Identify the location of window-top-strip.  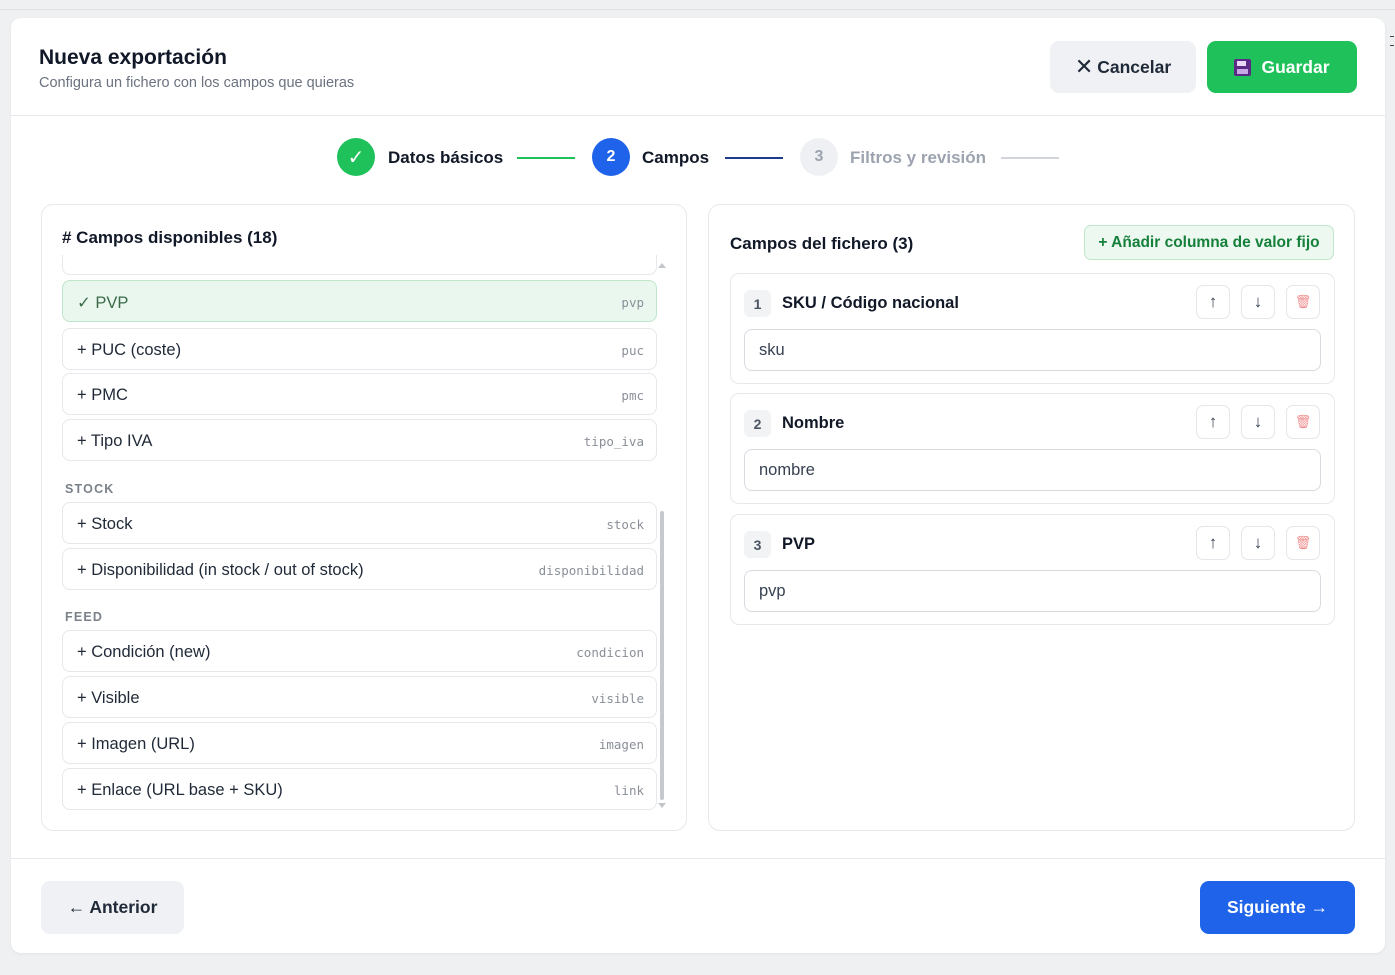
(697, 5).